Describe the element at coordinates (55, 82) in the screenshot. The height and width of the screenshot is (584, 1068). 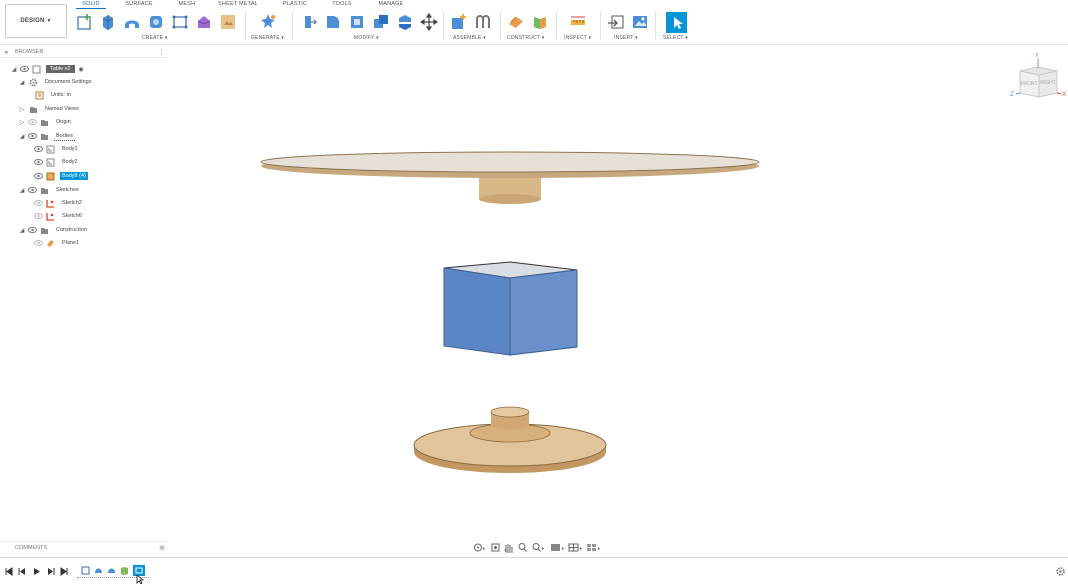
I see `tree-node-document-settings: ◢ Document Settings` at that location.